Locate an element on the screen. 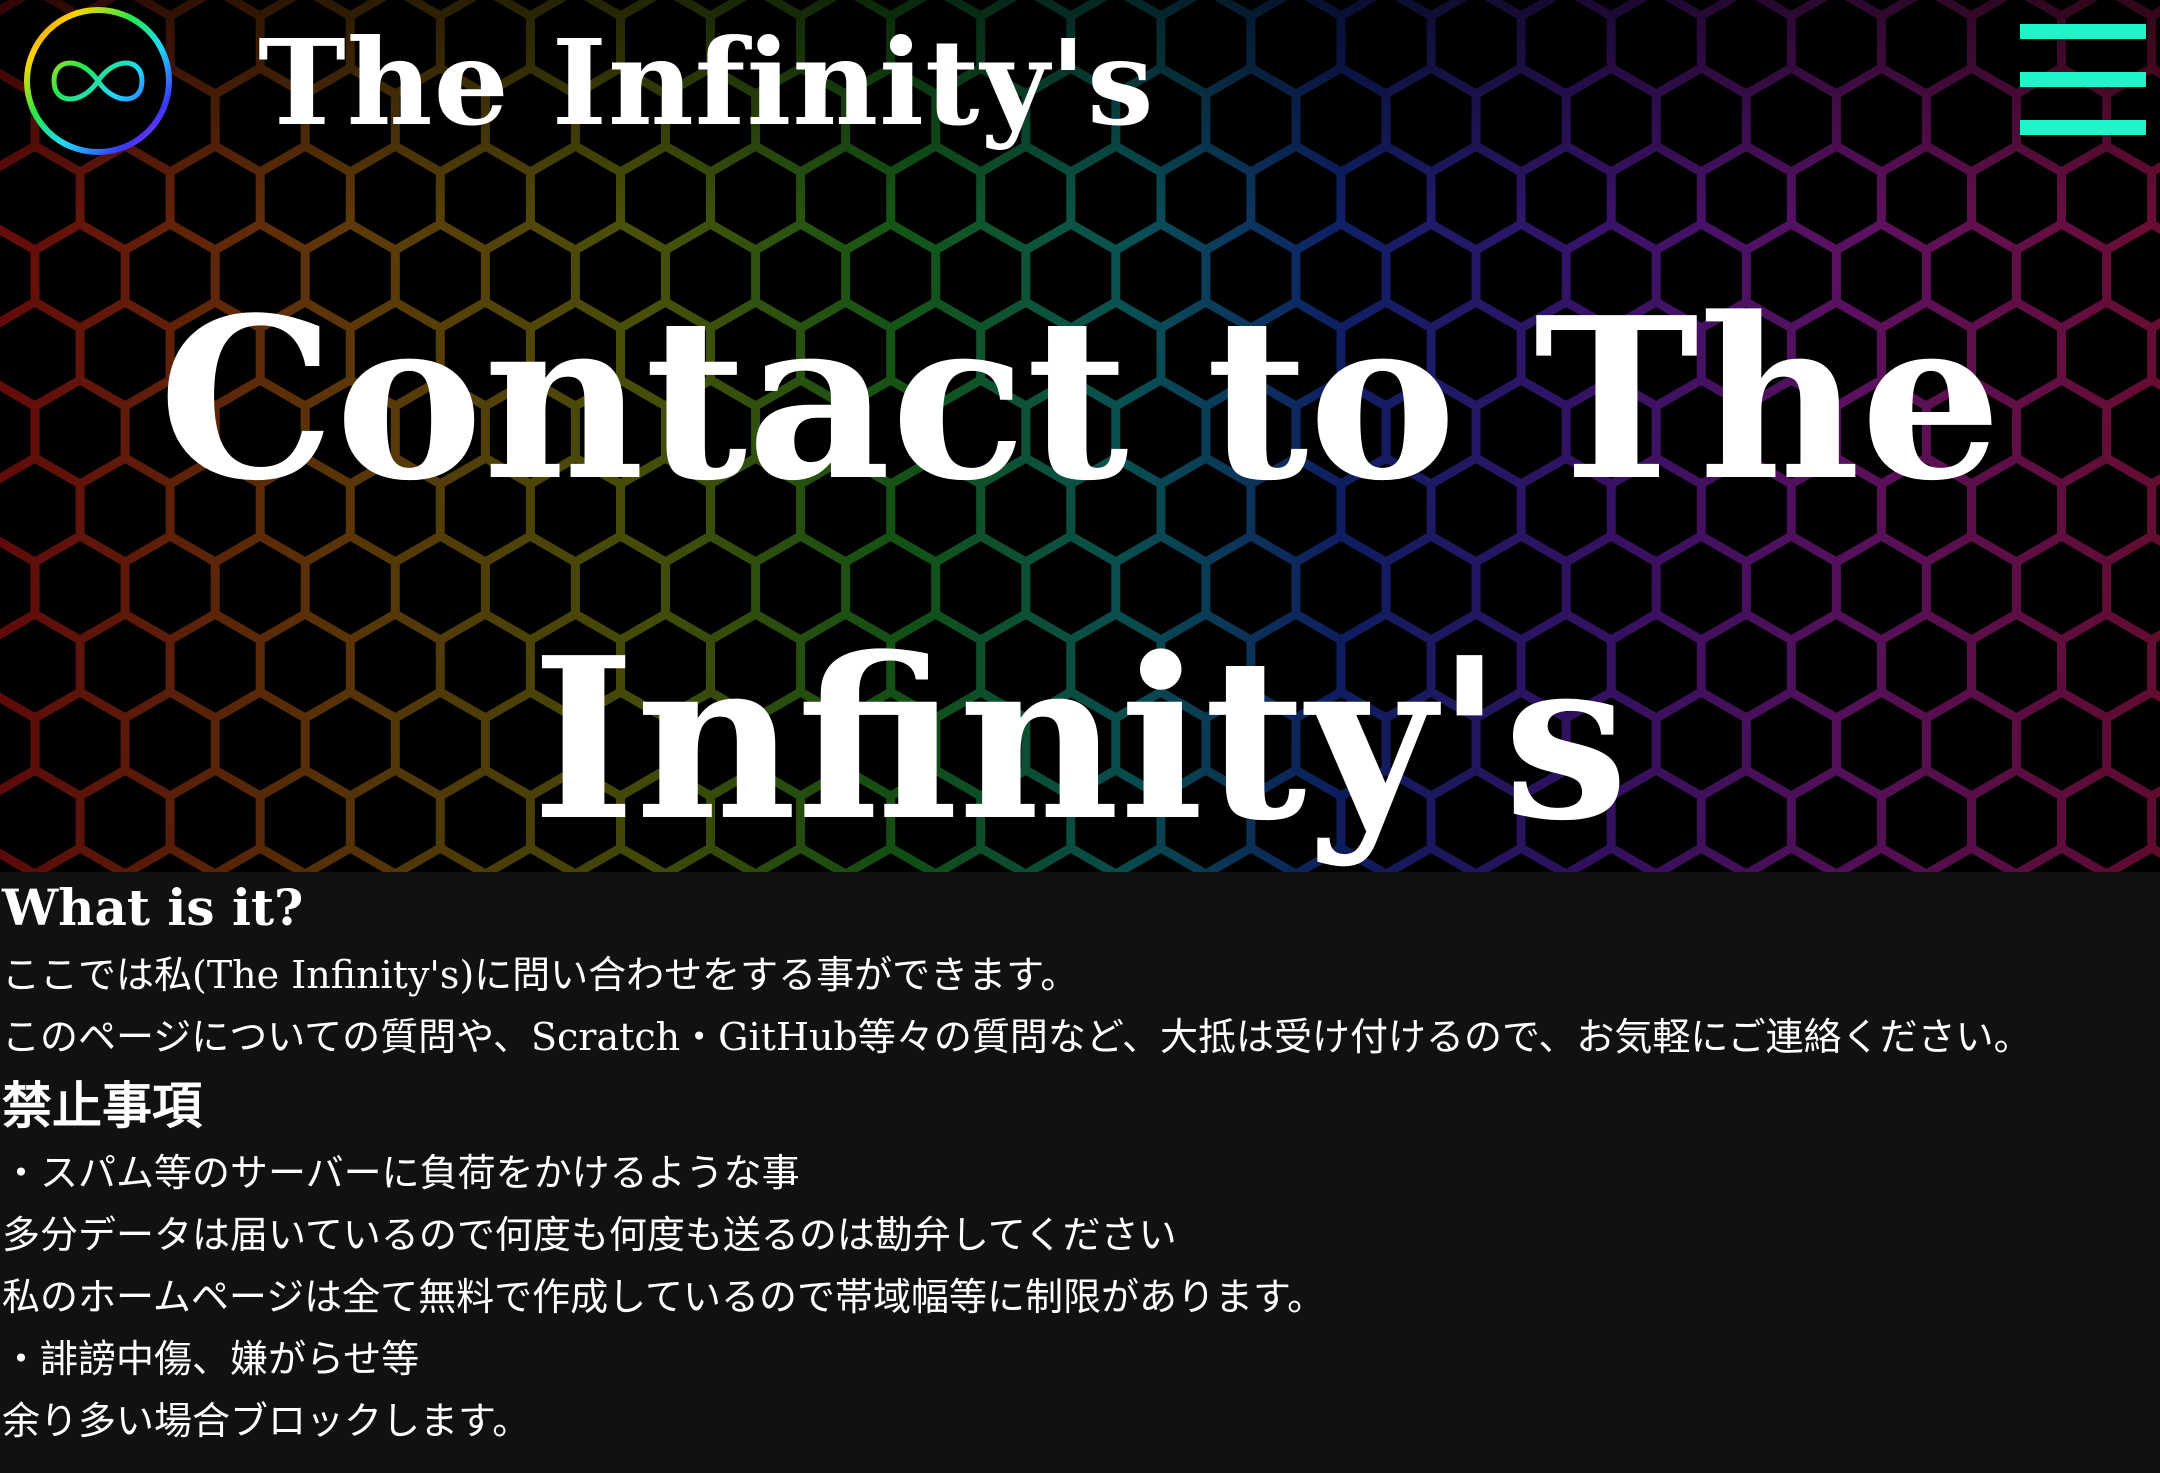 Image resolution: width=2160 pixels, height=1473 pixels. menu-bar-middle is located at coordinates (2083, 79).